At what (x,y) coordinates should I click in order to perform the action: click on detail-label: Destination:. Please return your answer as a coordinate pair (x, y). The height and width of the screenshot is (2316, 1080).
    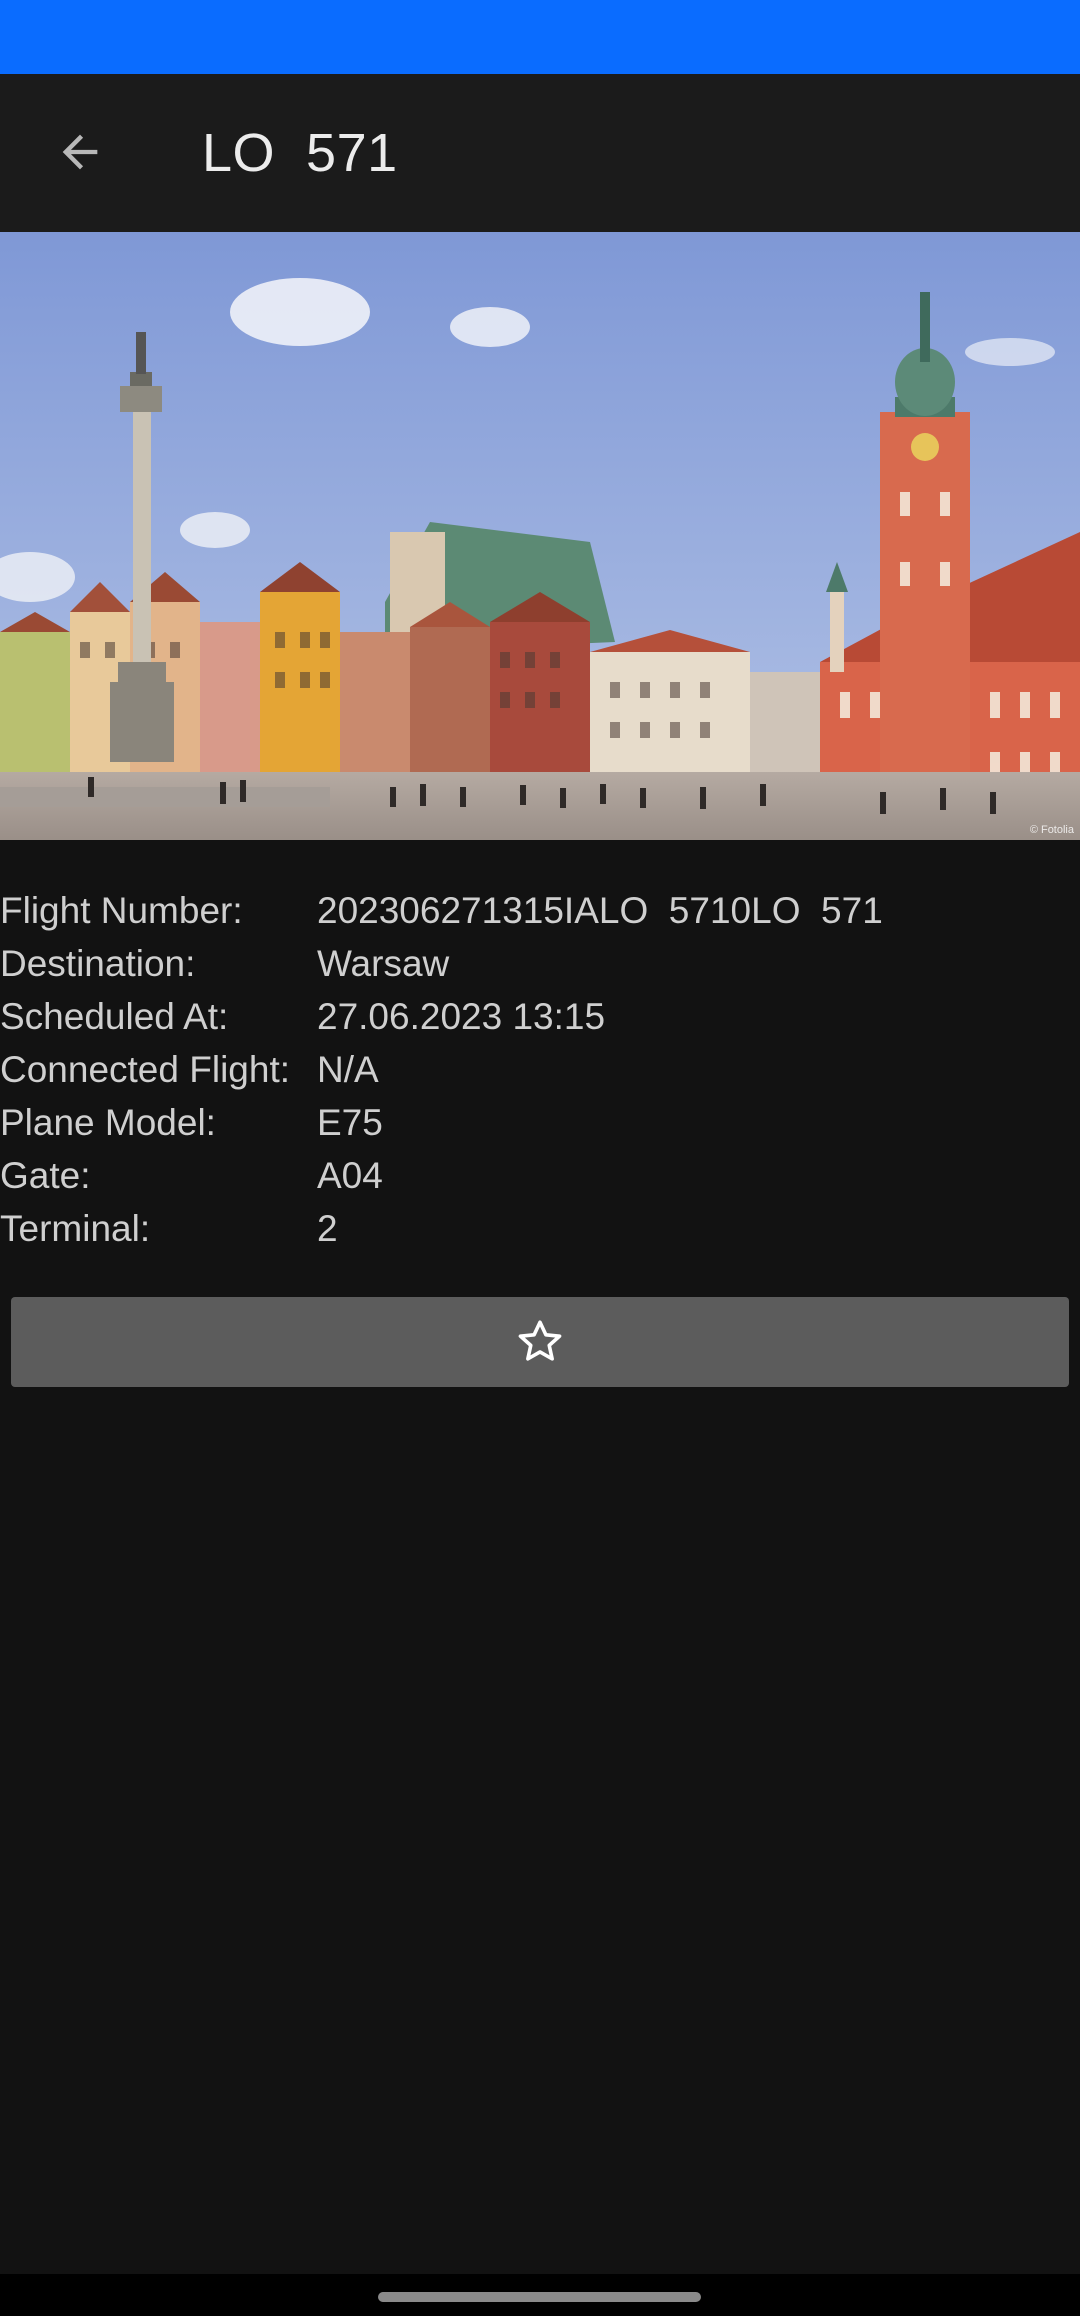
    Looking at the image, I should click on (98, 963).